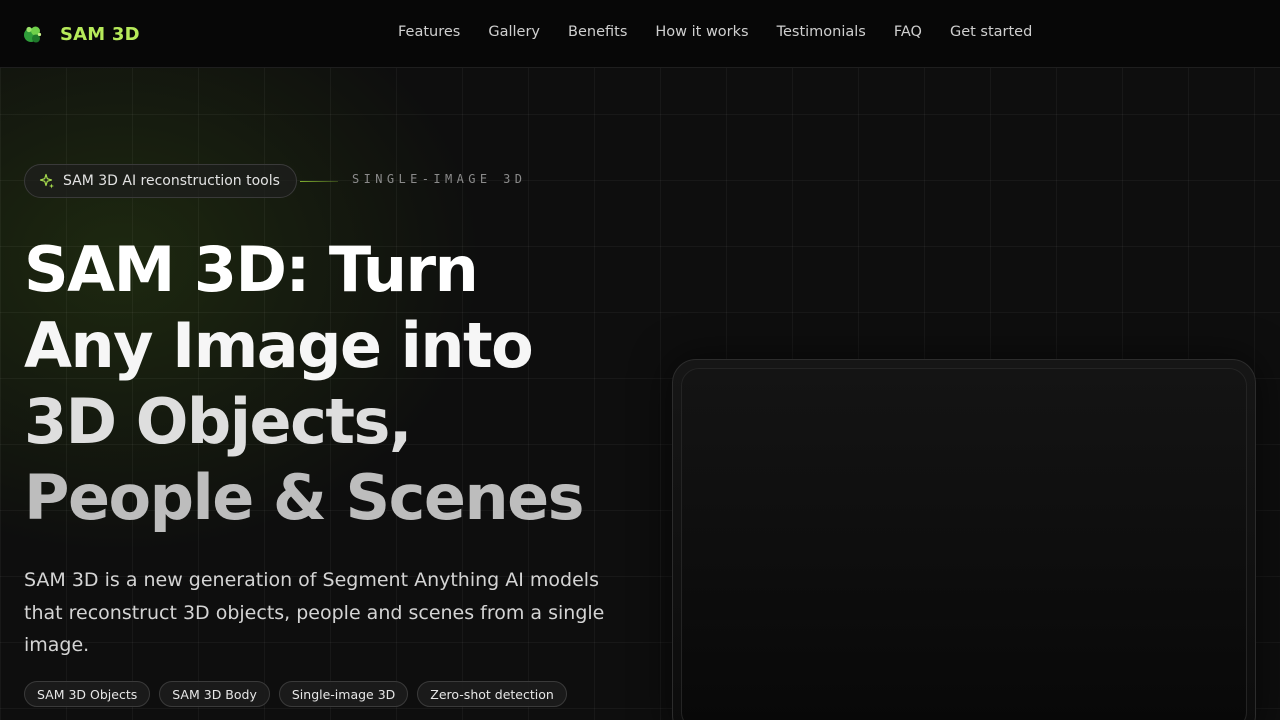 This screenshot has height=720, width=1280. Describe the element at coordinates (701, 34) in the screenshot. I see `nav-item-how-it-works: How it works` at that location.